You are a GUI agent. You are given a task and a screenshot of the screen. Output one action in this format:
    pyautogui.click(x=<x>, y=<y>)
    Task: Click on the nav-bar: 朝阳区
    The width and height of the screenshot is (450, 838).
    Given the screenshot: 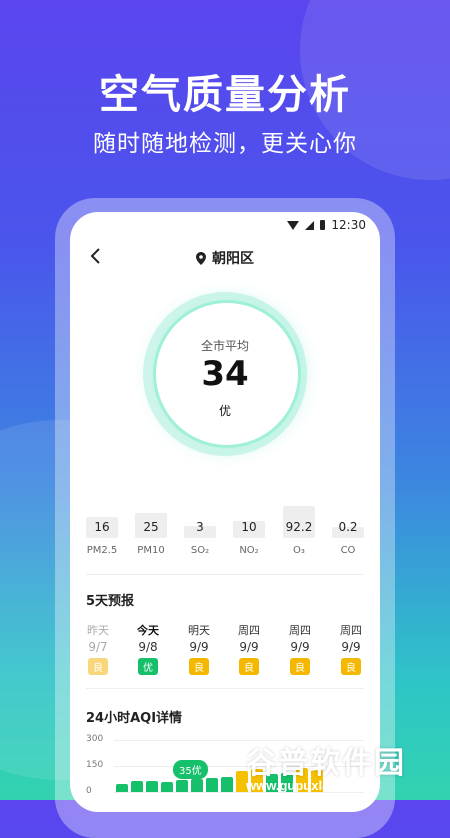 What is the action you would take?
    pyautogui.click(x=225, y=257)
    